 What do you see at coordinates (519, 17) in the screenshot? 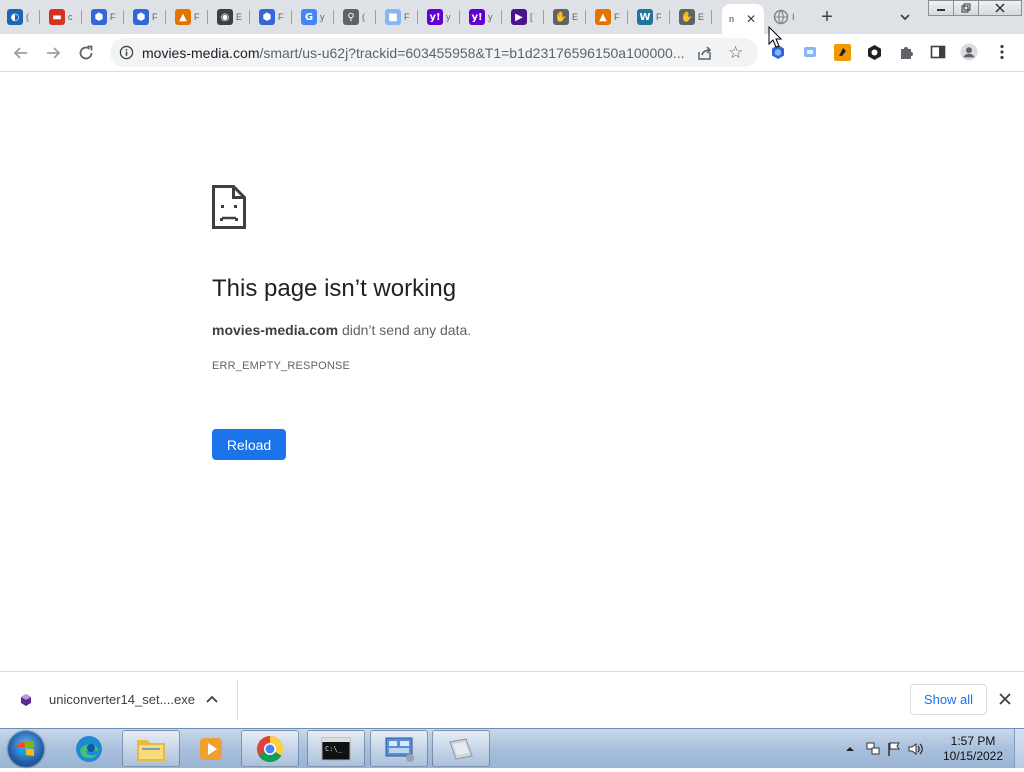
I see `purple-app-icon: ▶` at bounding box center [519, 17].